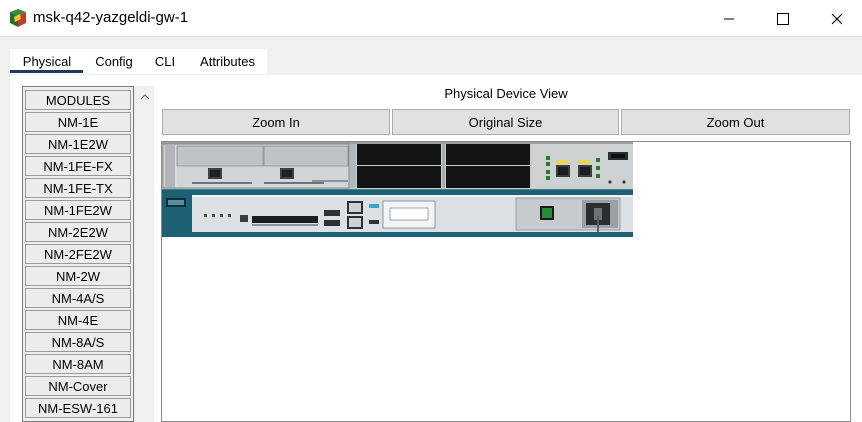 Image resolution: width=862 pixels, height=422 pixels. Describe the element at coordinates (431, 56) in the screenshot. I see `tab-bar: Physical Config CLI Attributes` at that location.